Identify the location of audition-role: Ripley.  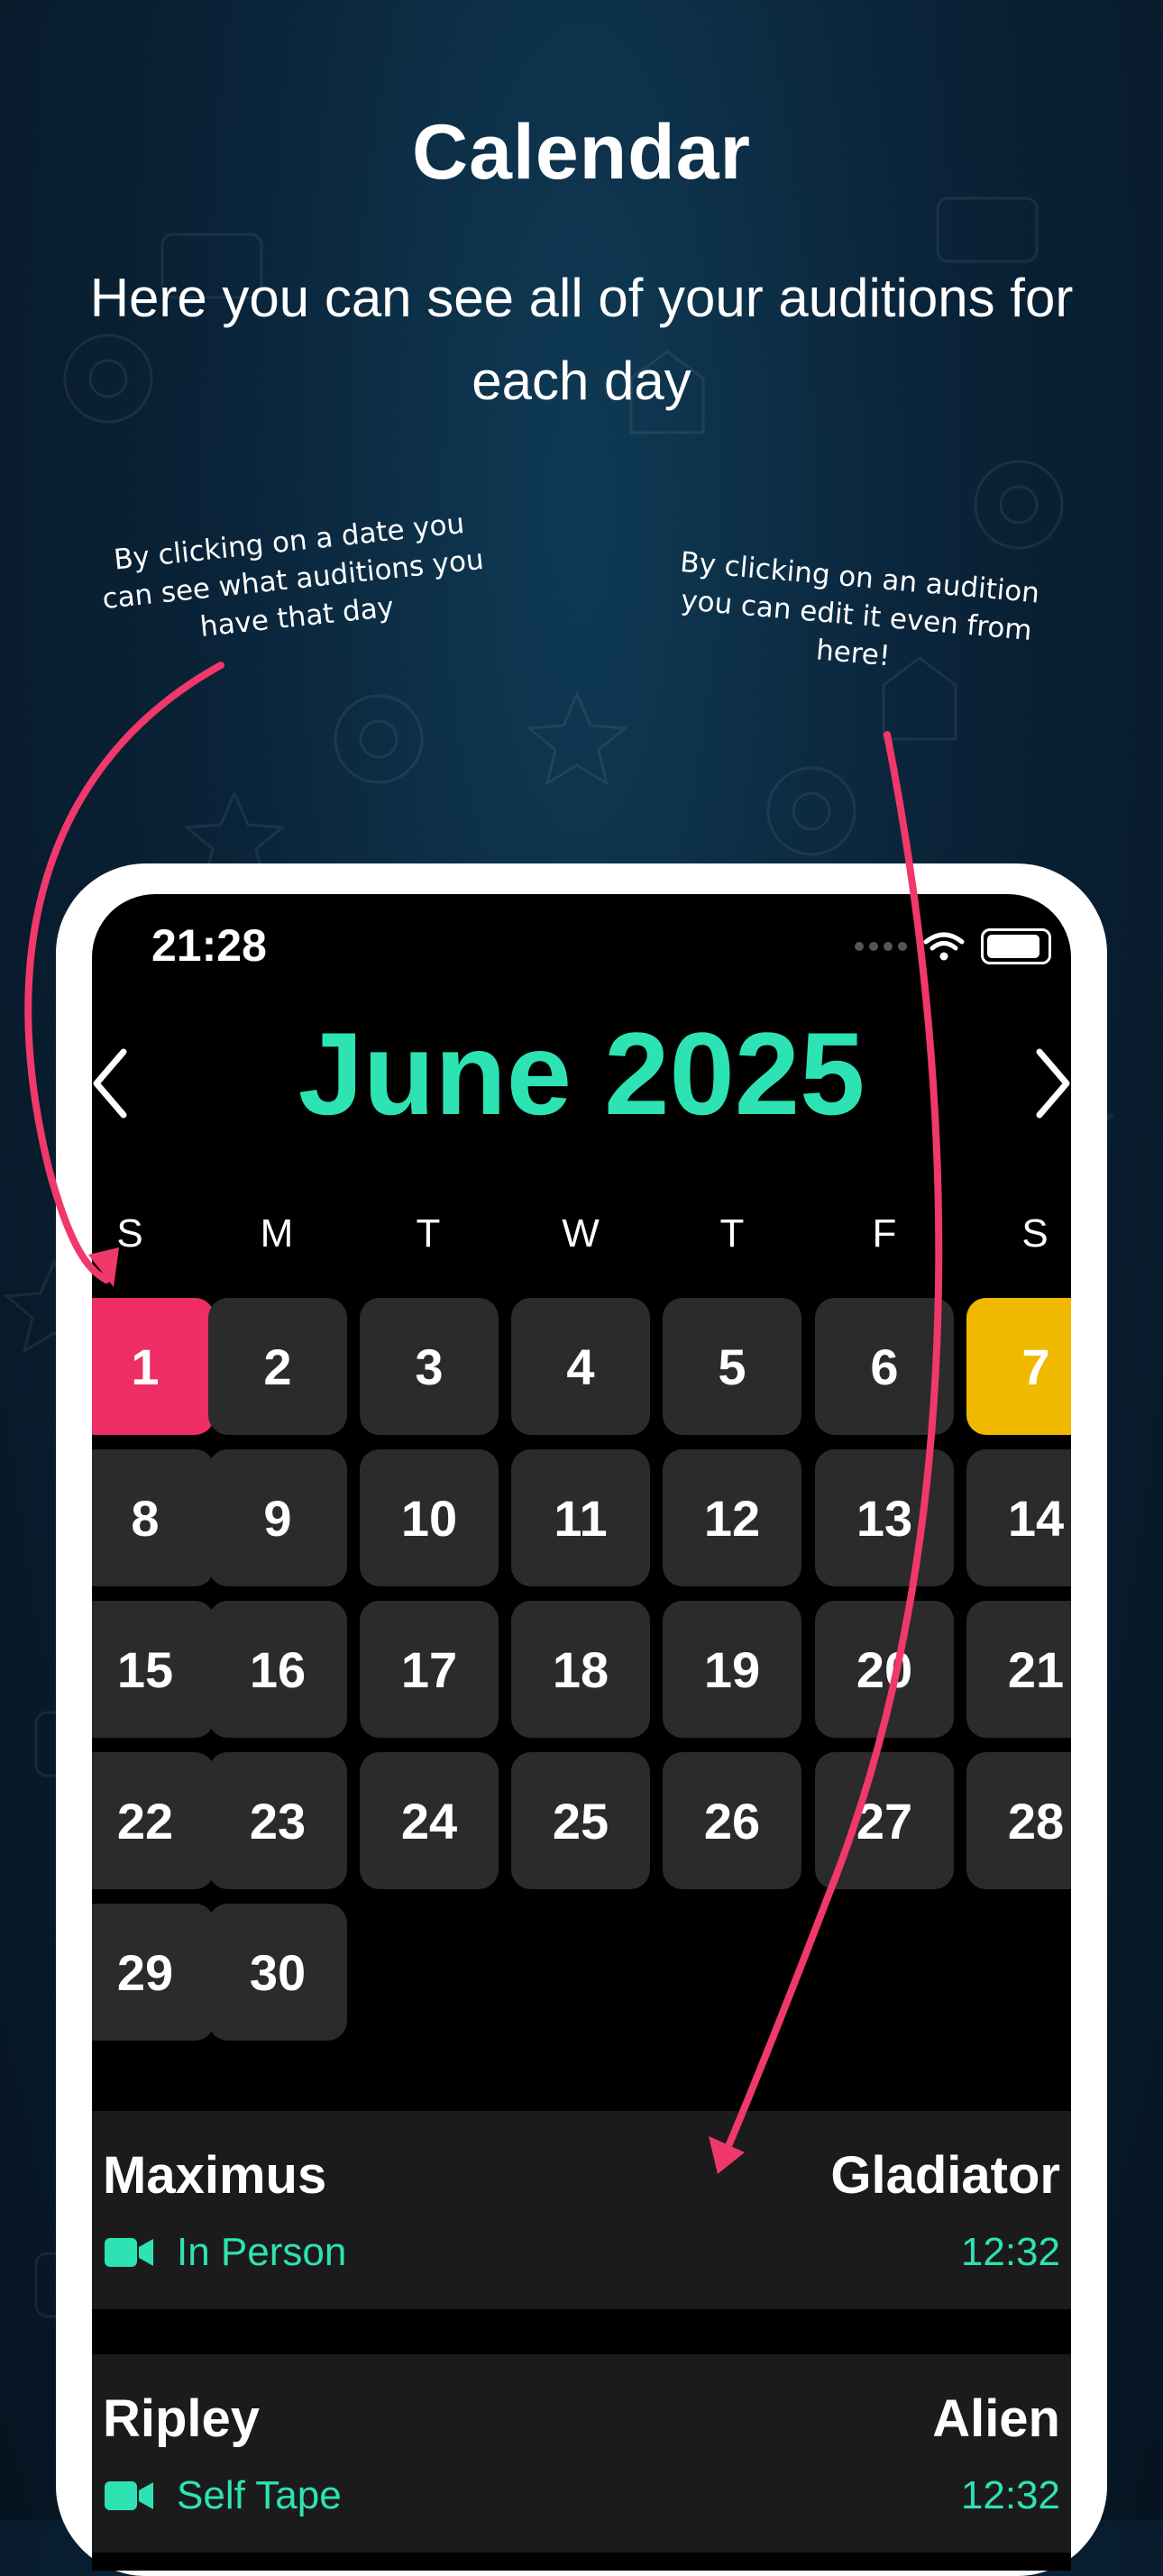
(182, 2418).